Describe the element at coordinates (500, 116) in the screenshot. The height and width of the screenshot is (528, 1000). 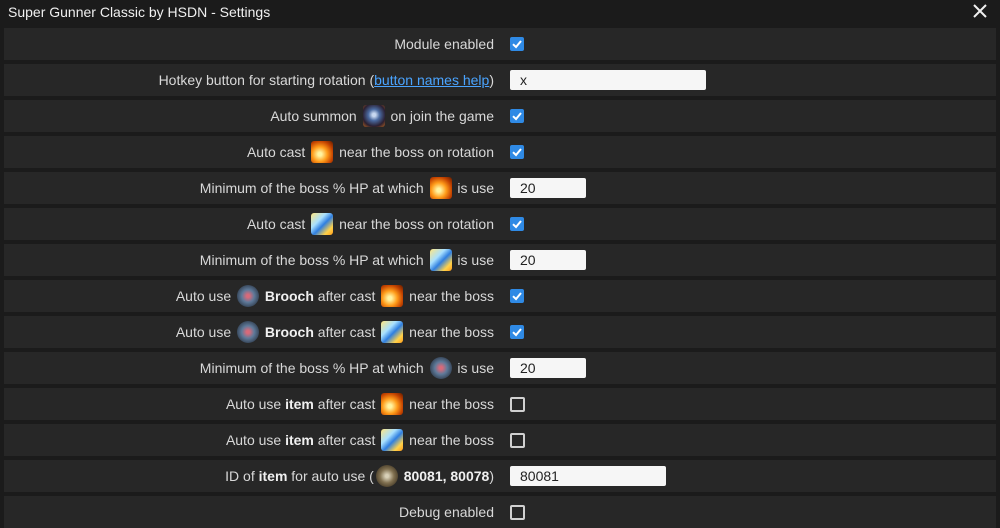
I see `setting-row-auto-summon: Auto summon on join the game` at that location.